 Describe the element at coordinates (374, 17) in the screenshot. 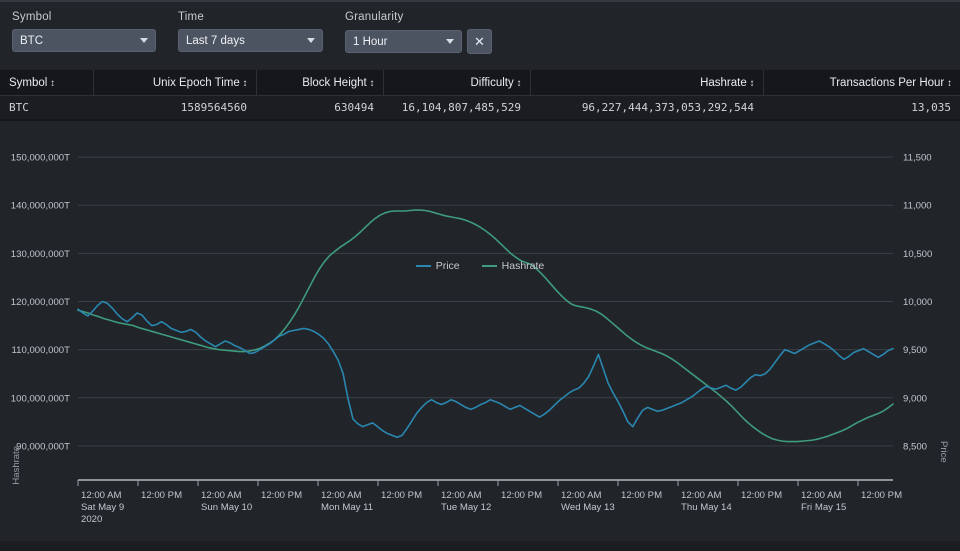

I see `granularity-label: Granularity` at that location.